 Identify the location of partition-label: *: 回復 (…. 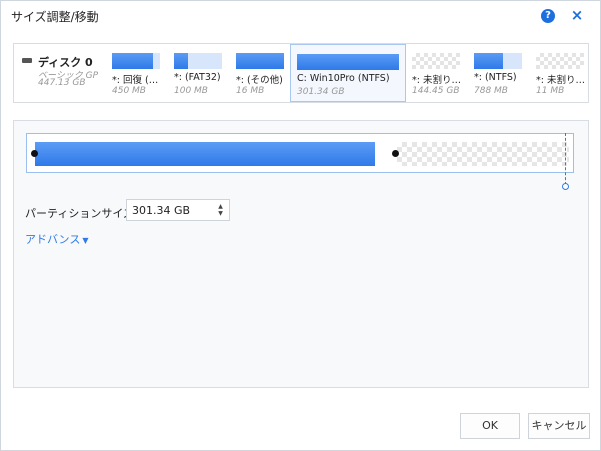
(135, 80).